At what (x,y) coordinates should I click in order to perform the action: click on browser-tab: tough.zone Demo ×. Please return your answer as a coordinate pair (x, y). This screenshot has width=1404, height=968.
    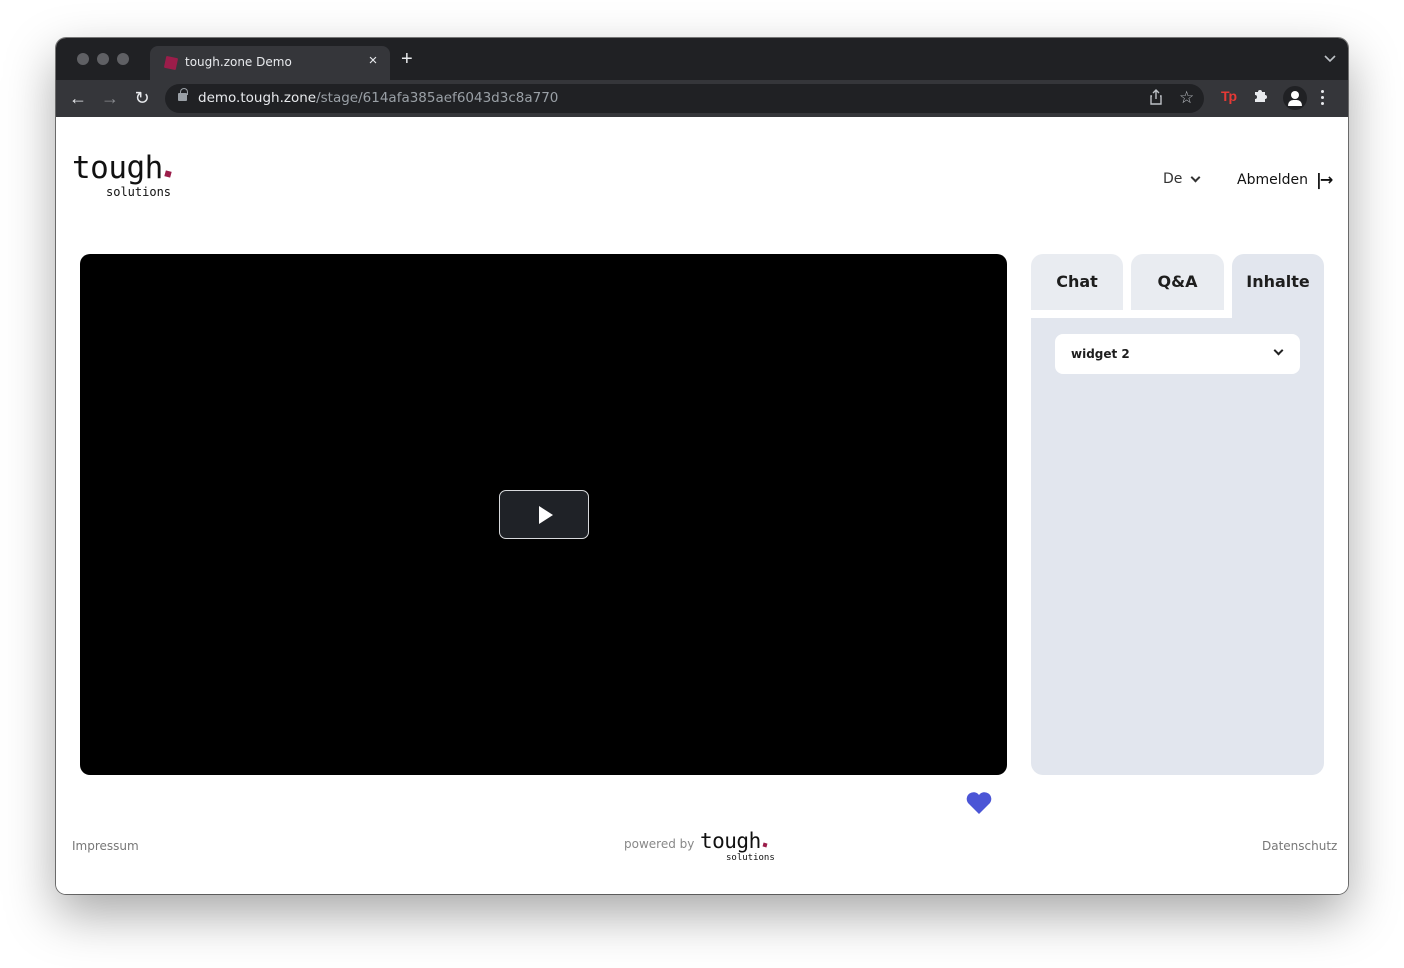
    Looking at the image, I should click on (270, 63).